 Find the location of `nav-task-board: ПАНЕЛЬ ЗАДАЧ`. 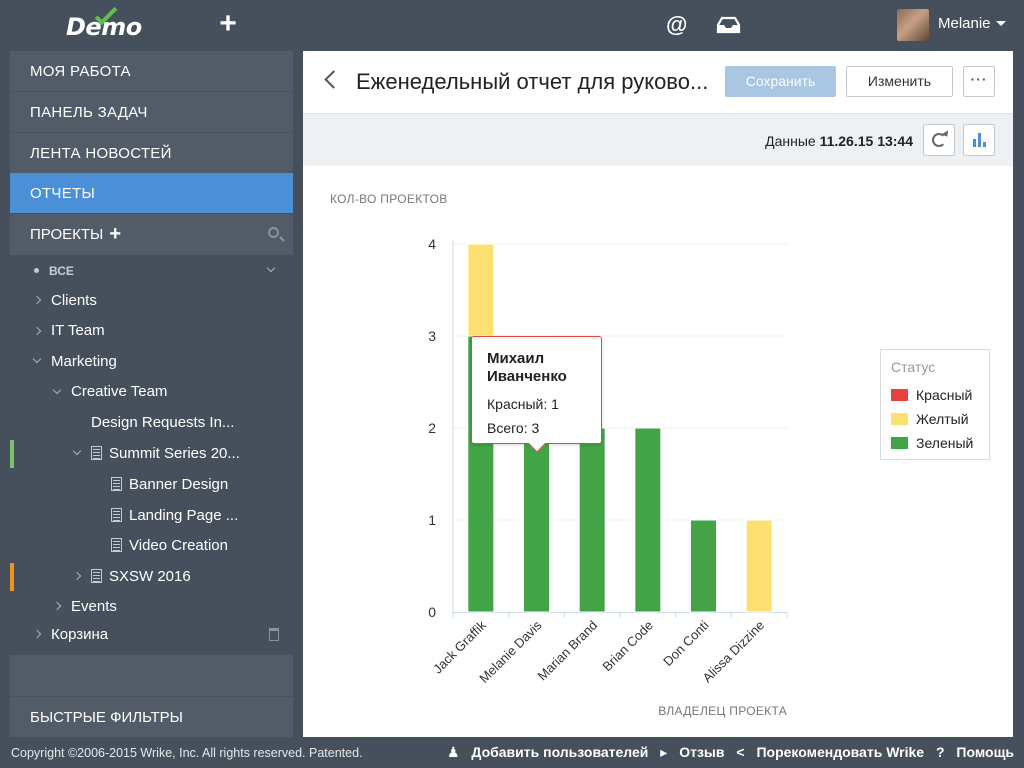

nav-task-board: ПАНЕЛЬ ЗАДАЧ is located at coordinates (151, 112).